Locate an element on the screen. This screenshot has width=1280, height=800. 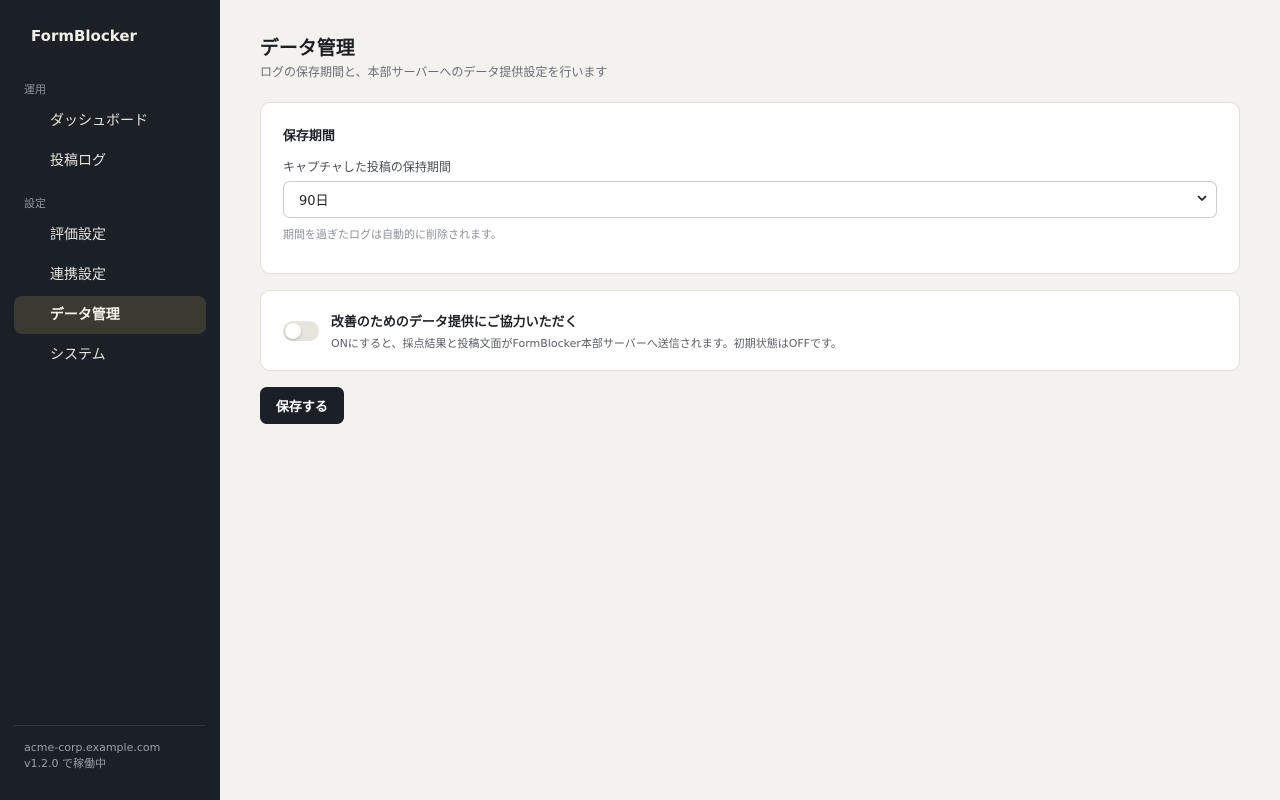
version-status: v1.2.0 で稼働中 is located at coordinates (65, 763).